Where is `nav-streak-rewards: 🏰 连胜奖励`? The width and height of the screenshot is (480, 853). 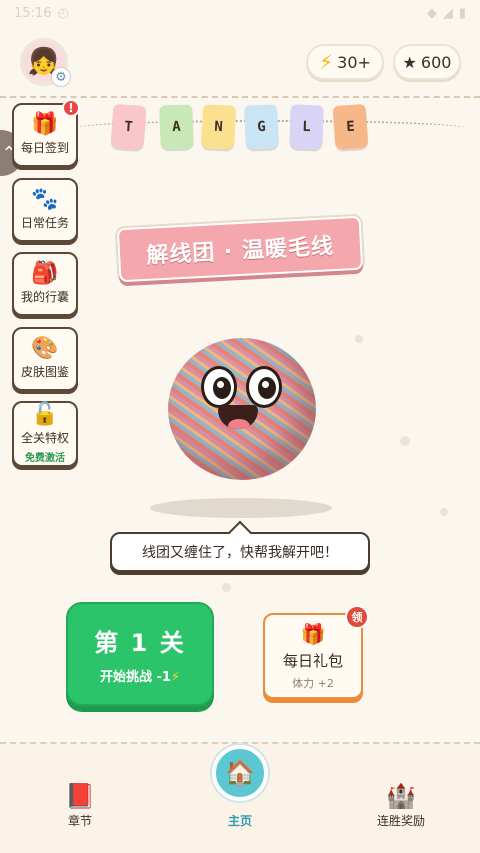
nav-streak-rewards: 🏰 连胜奖励 is located at coordinates (401, 806).